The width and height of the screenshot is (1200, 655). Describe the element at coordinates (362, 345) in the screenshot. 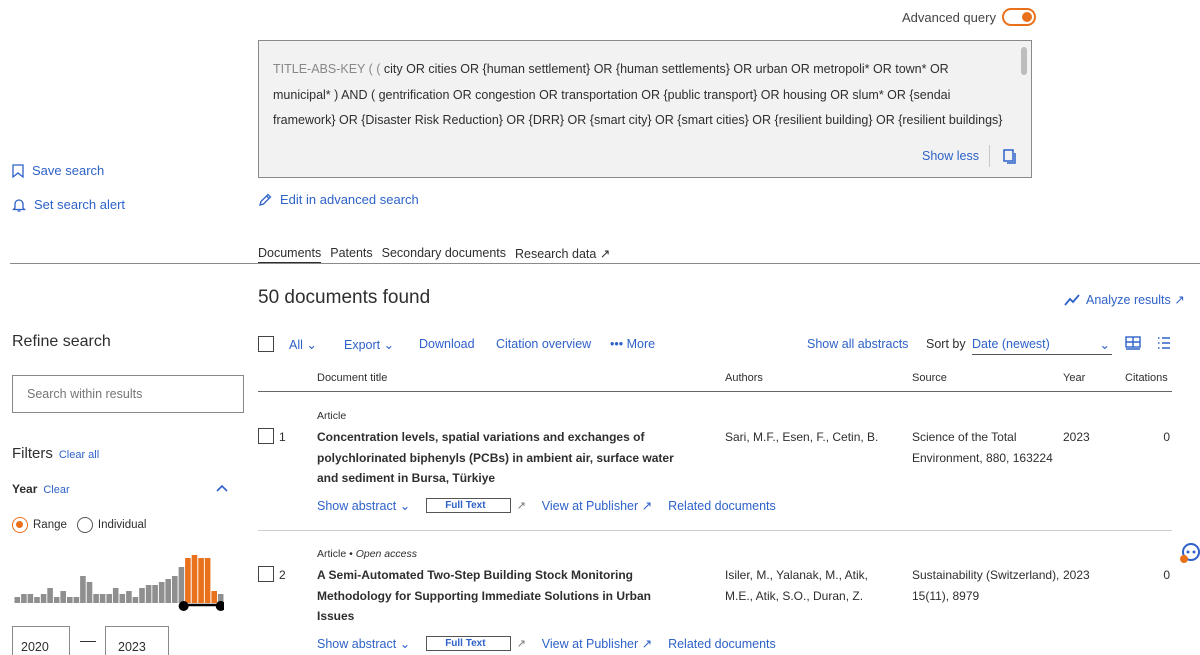

I see `export-label: Export` at that location.